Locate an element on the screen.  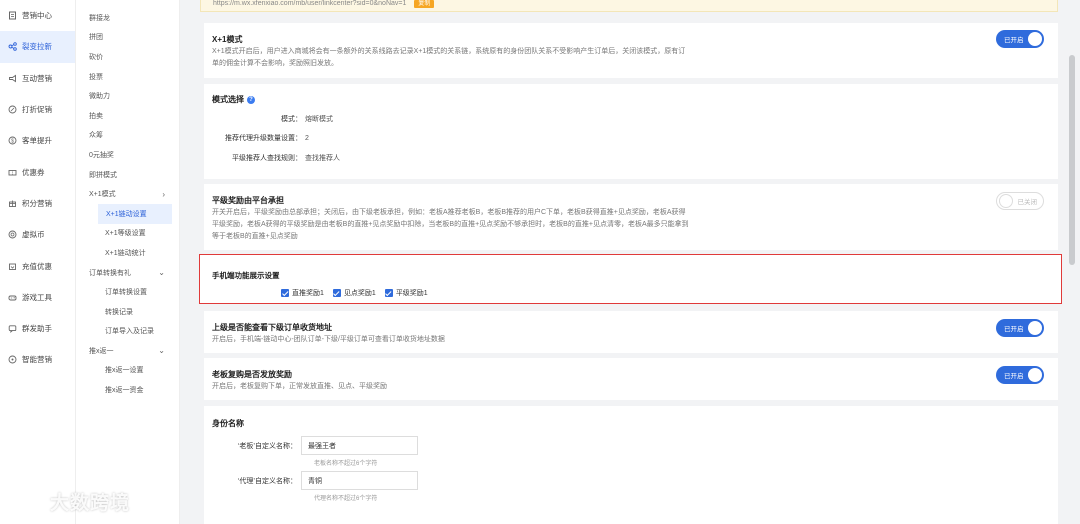
subnav-label: X+1链动设置 is located at coordinates (126, 214).